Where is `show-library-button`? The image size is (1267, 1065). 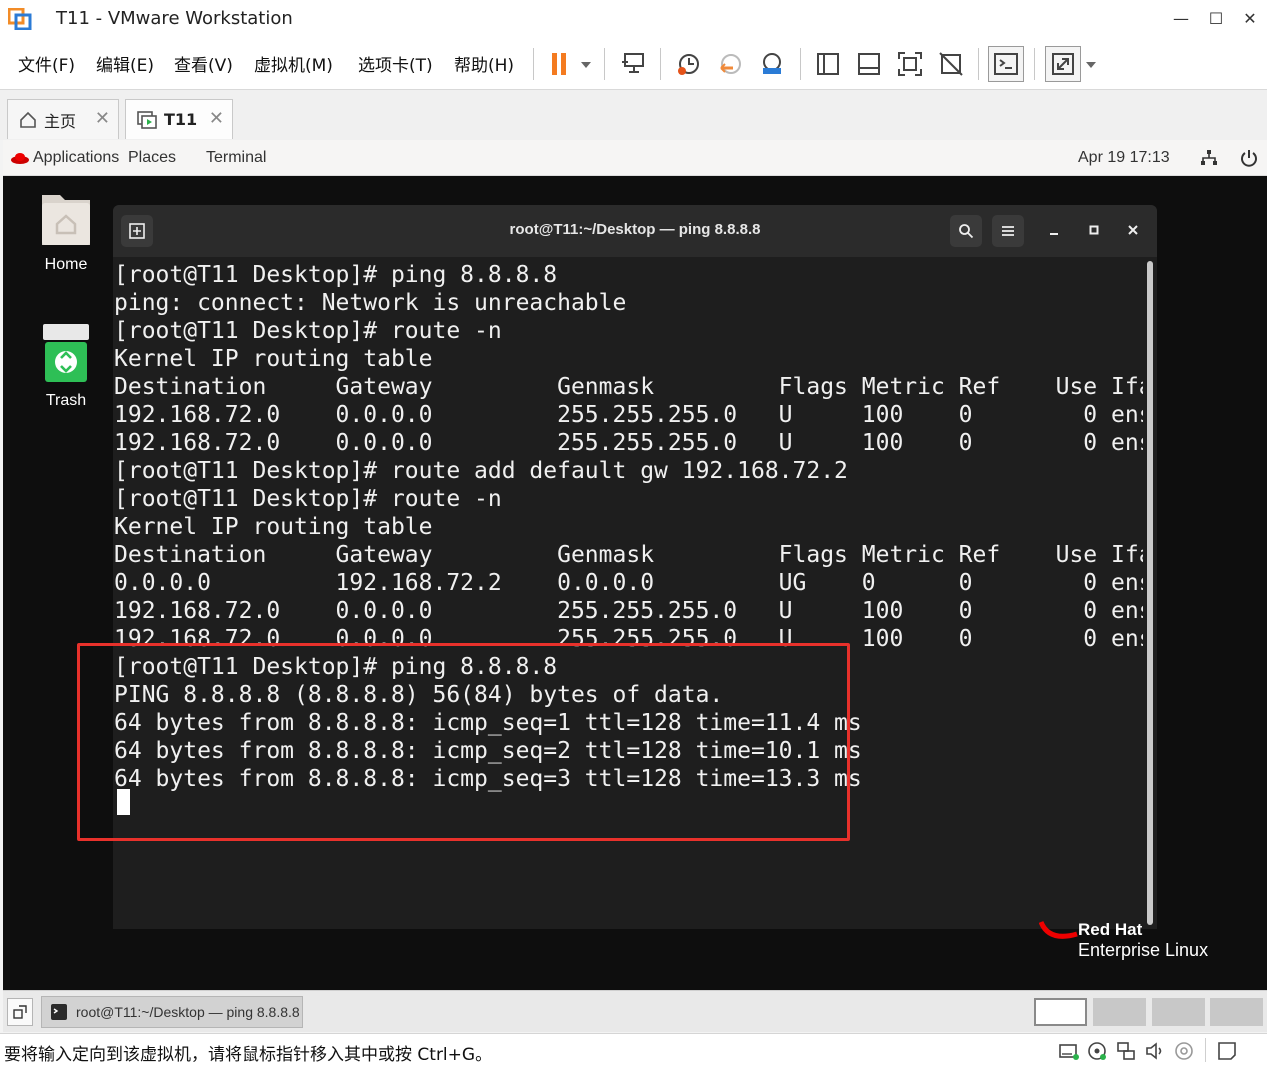 show-library-button is located at coordinates (828, 64).